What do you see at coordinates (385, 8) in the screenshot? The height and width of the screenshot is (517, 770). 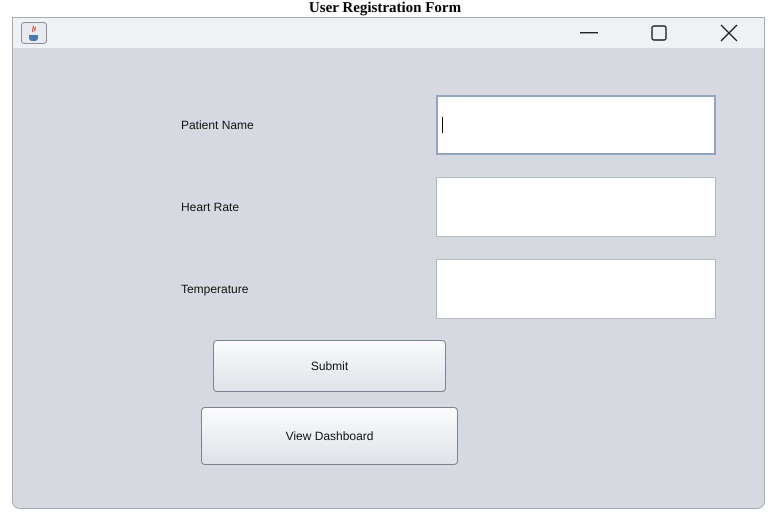 I see `page-heading: User Registration Form` at bounding box center [385, 8].